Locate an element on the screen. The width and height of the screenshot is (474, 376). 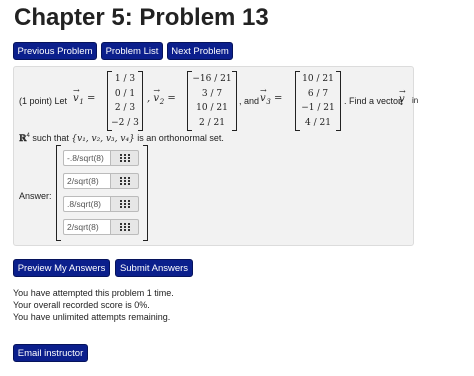
v4-label: → v 4 is located at coordinates (402, 97).